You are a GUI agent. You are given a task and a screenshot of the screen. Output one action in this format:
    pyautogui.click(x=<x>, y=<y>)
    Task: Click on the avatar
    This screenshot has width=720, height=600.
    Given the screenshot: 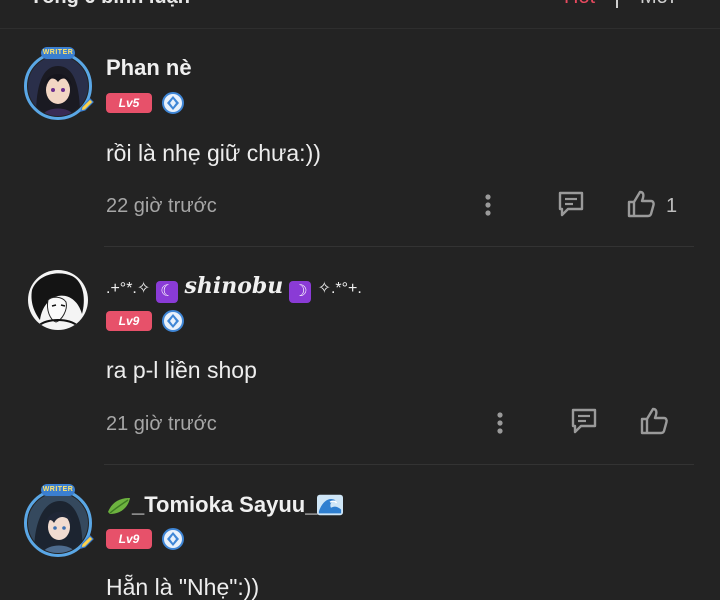 What is the action you would take?
    pyautogui.click(x=58, y=300)
    